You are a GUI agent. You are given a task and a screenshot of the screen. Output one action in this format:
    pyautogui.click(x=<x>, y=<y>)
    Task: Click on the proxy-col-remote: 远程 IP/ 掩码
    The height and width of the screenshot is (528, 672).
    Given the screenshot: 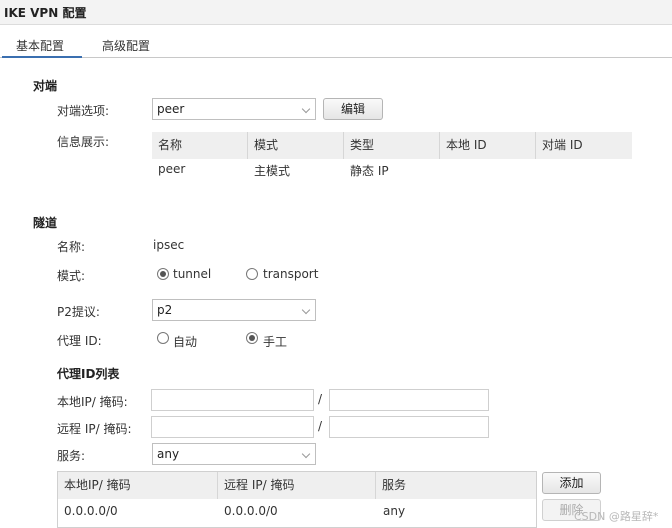 What is the action you would take?
    pyautogui.click(x=297, y=485)
    